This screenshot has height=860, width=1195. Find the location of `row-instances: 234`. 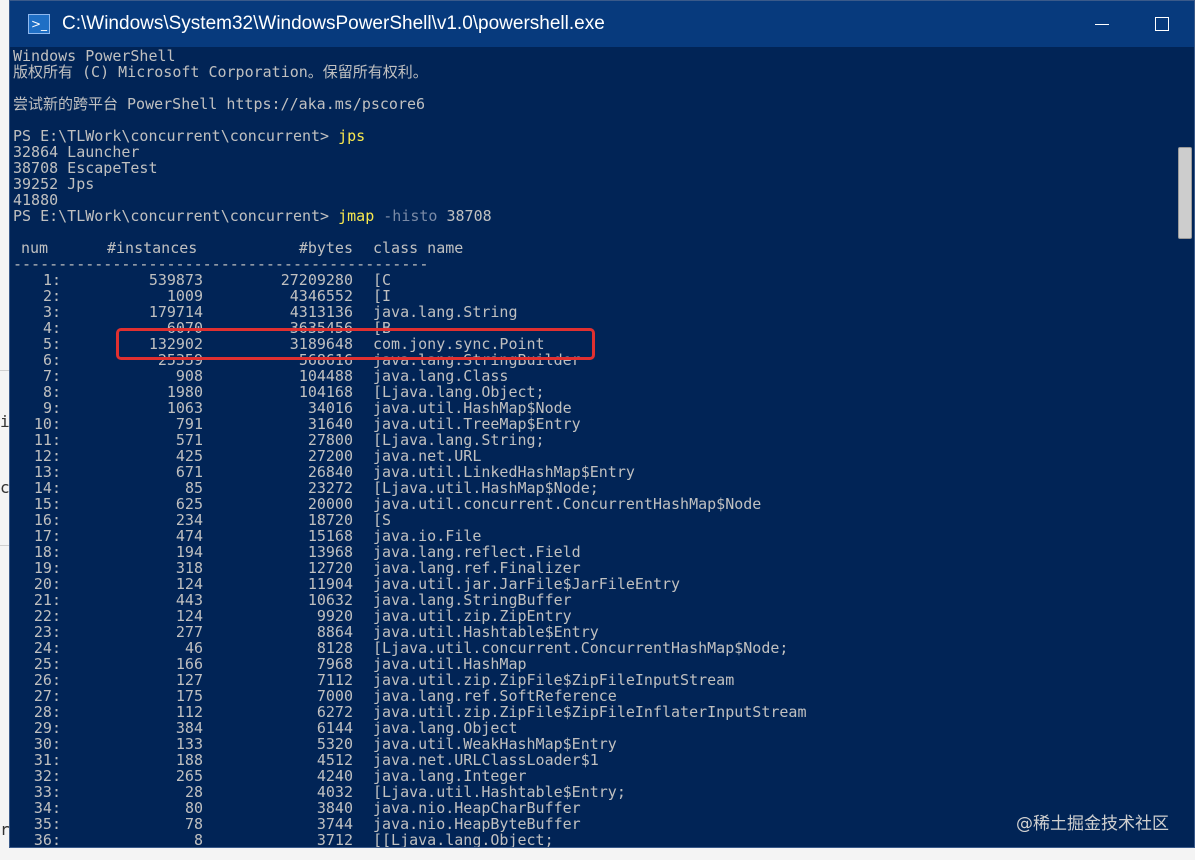

row-instances: 234 is located at coordinates (189, 520).